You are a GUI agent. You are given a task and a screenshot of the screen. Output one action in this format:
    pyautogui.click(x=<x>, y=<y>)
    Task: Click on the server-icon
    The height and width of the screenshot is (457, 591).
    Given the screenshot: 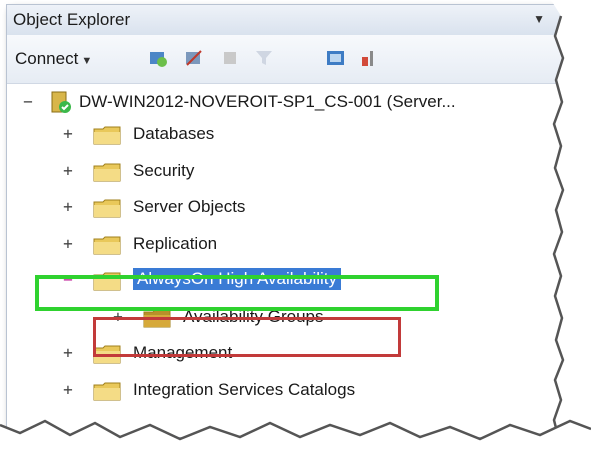 What is the action you would take?
    pyautogui.click(x=61, y=102)
    